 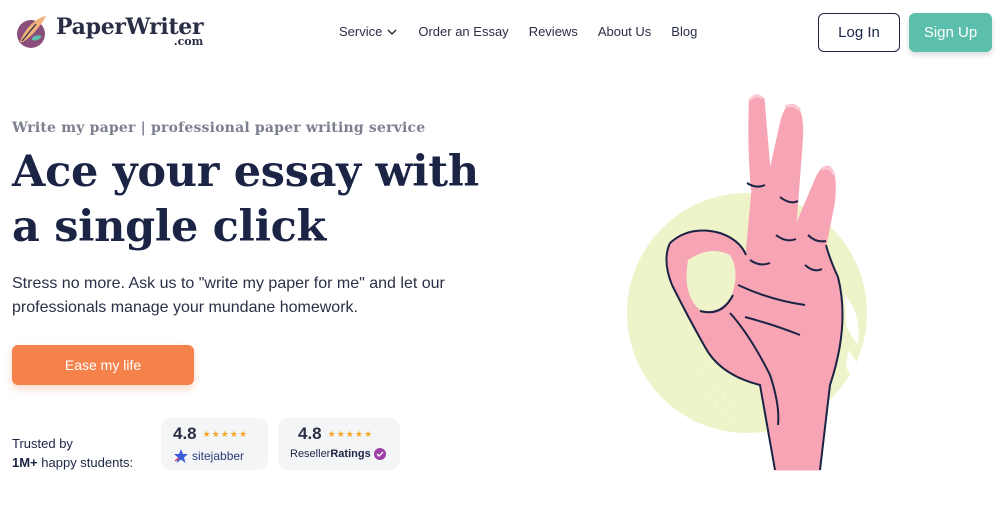 I want to click on resellerratings-rating-card: 4.8 ★ ★ ★ ★ ★ ResellerRatings, so click(x=339, y=444).